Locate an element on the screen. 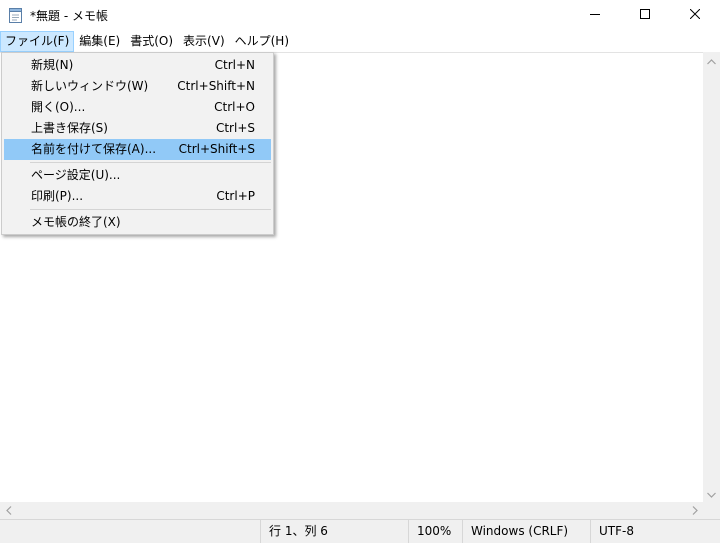 This screenshot has height=543, width=720. menu-edit: 編集(E) is located at coordinates (99, 41).